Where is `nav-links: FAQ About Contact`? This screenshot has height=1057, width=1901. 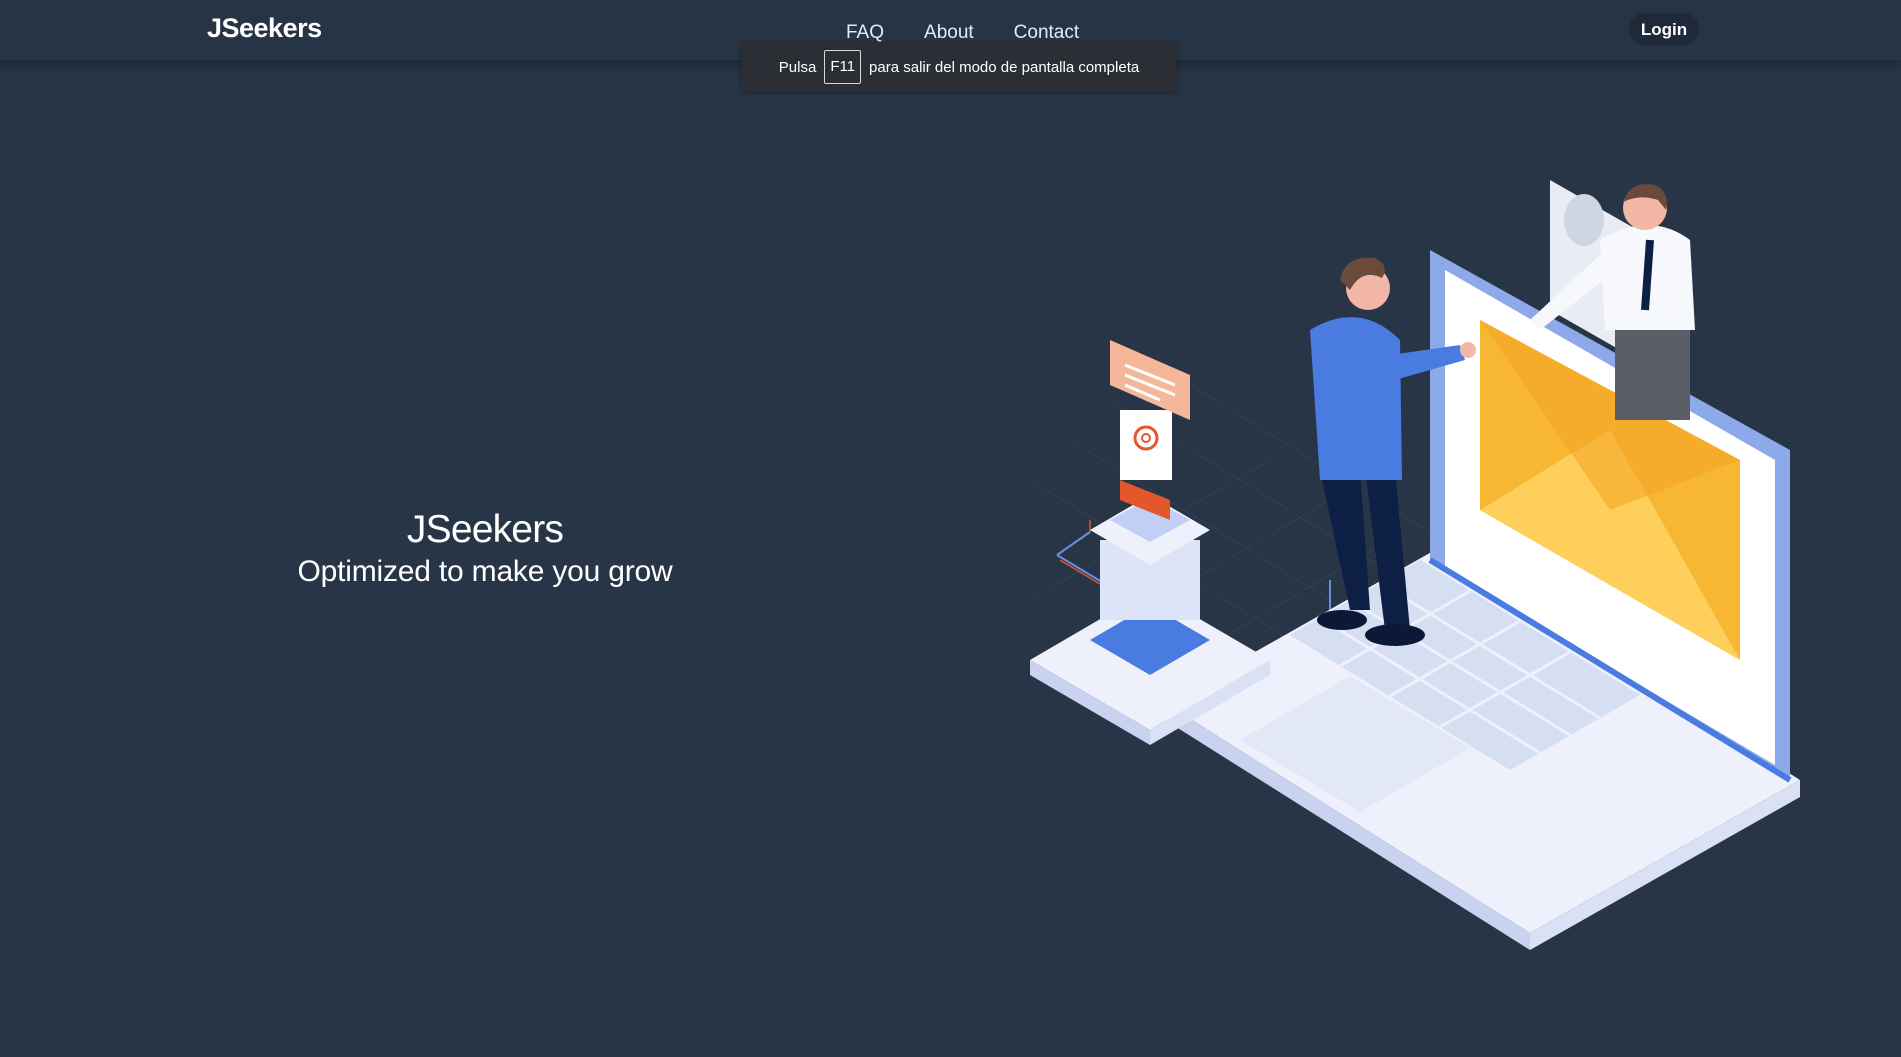
nav-links: FAQ About Contact is located at coordinates (982, 33).